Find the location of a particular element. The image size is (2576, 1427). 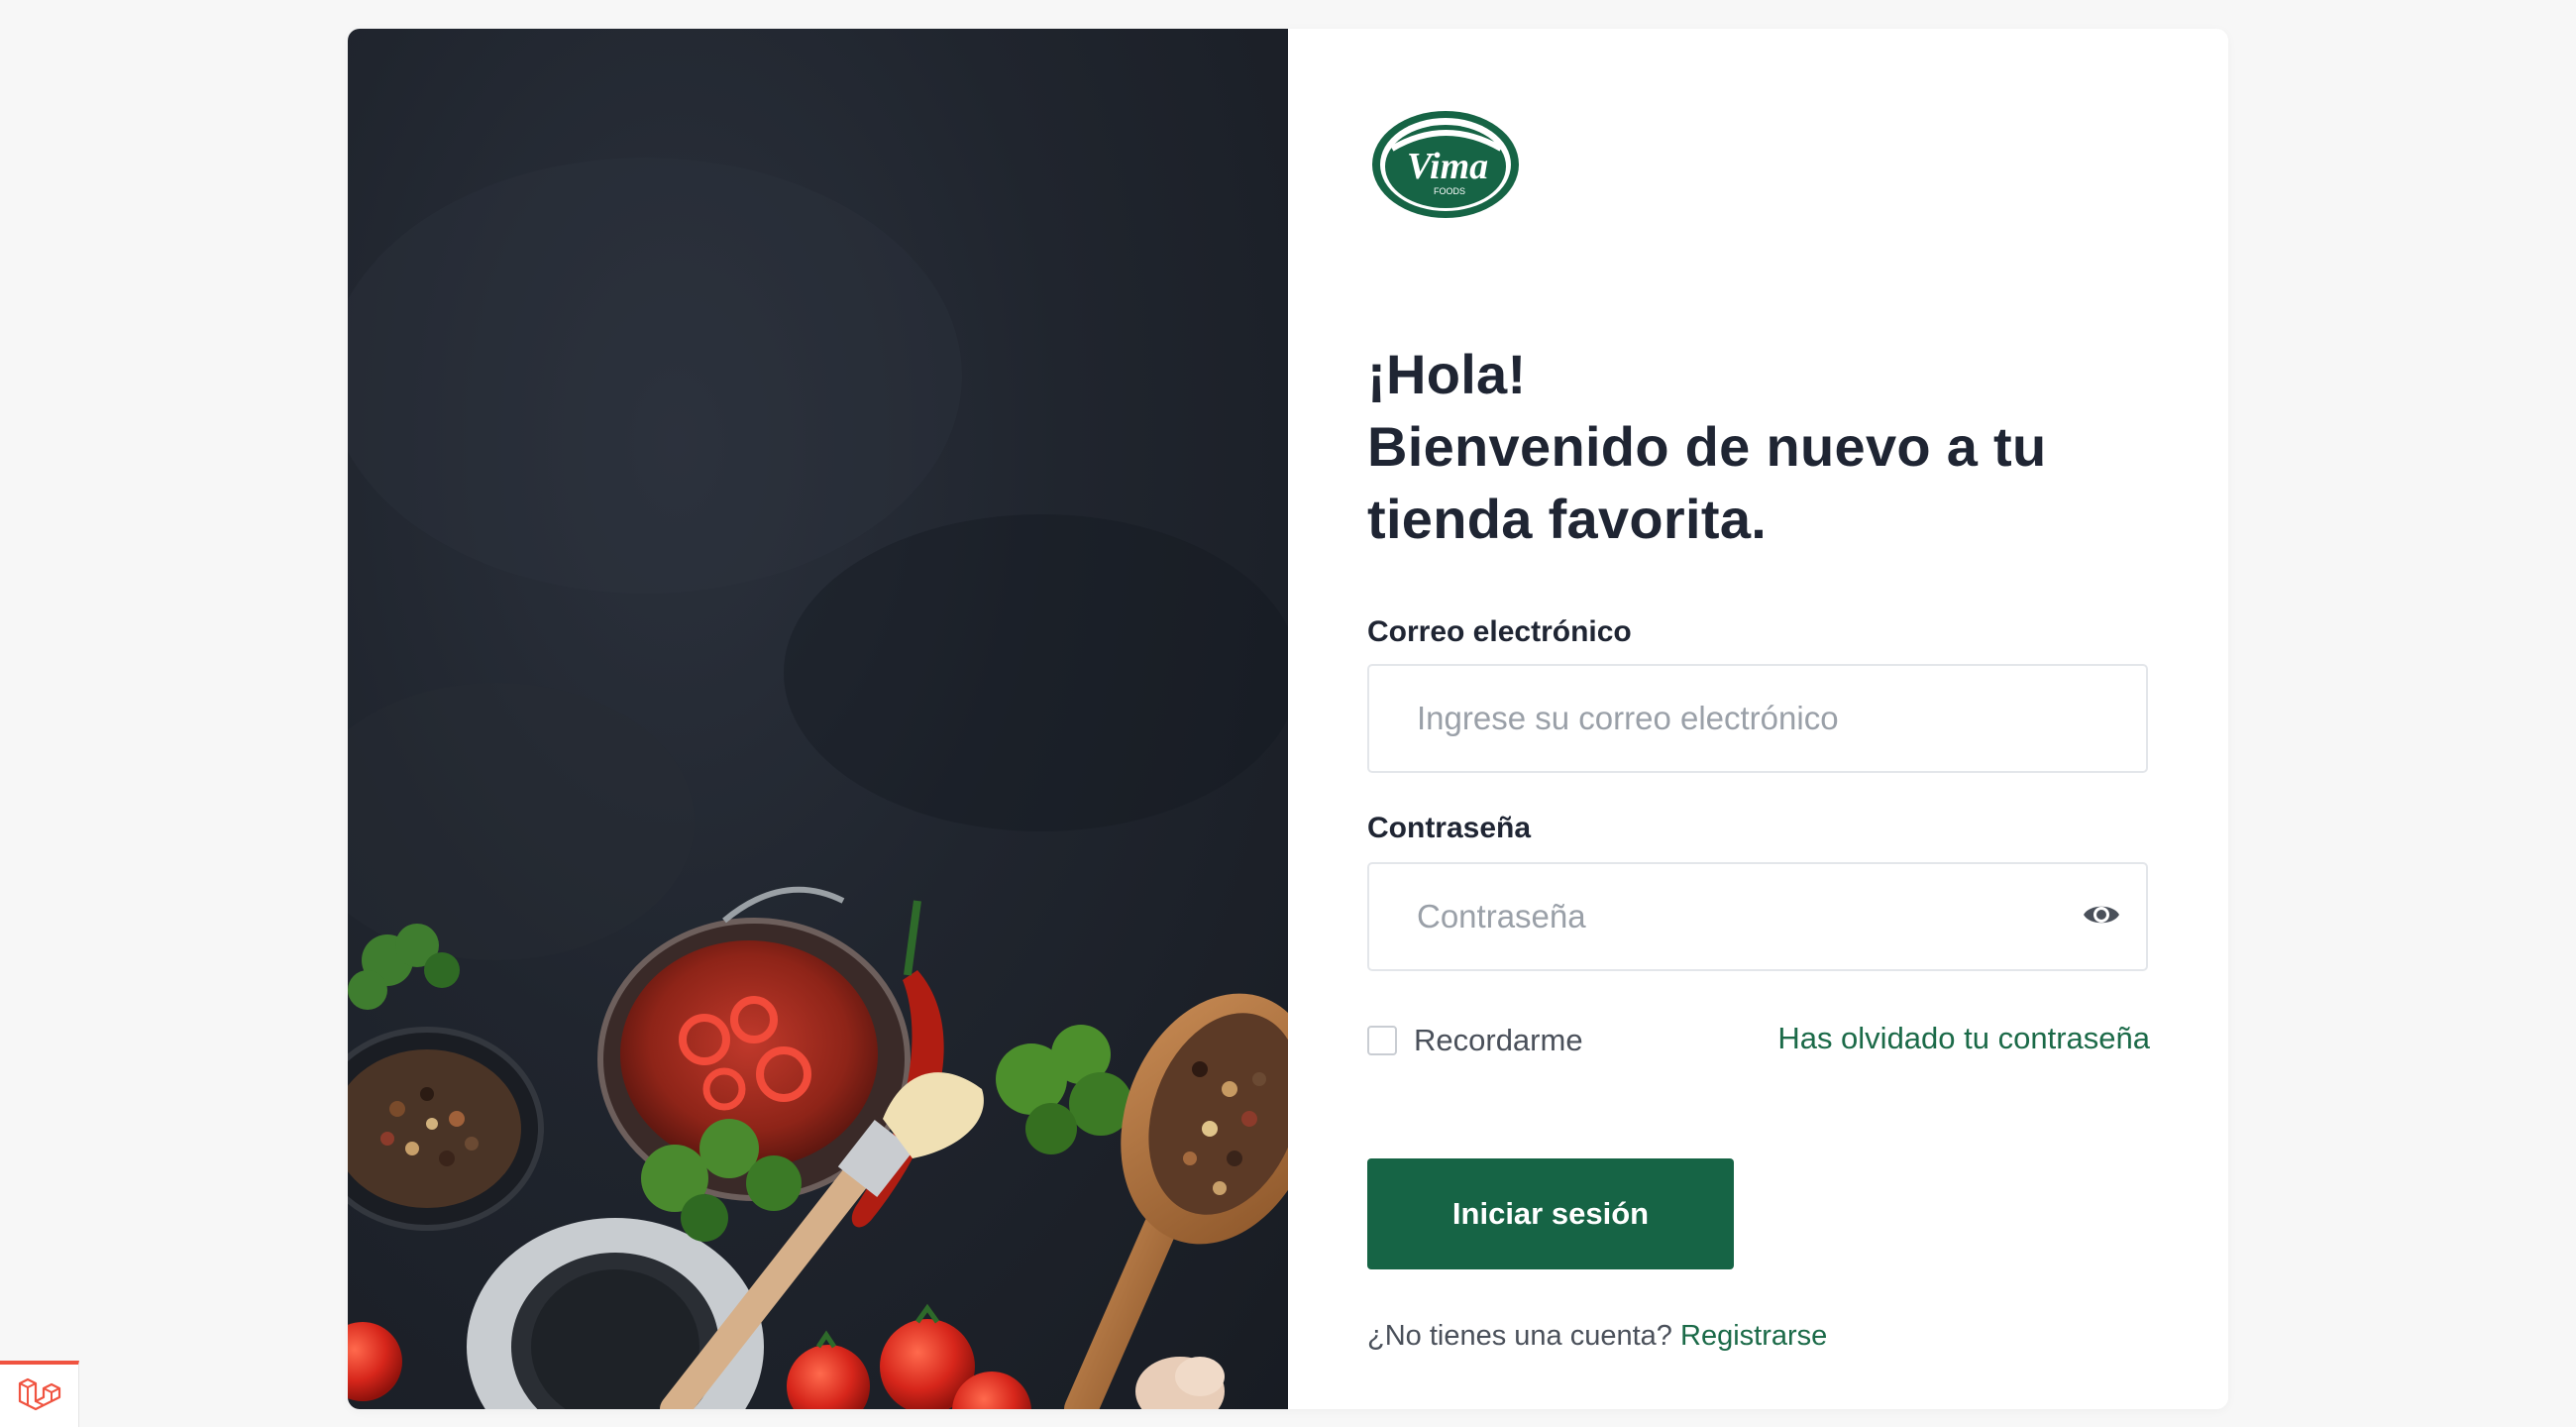

greeting-line-2: Bienvenido de nuevo a tu is located at coordinates (1707, 446).